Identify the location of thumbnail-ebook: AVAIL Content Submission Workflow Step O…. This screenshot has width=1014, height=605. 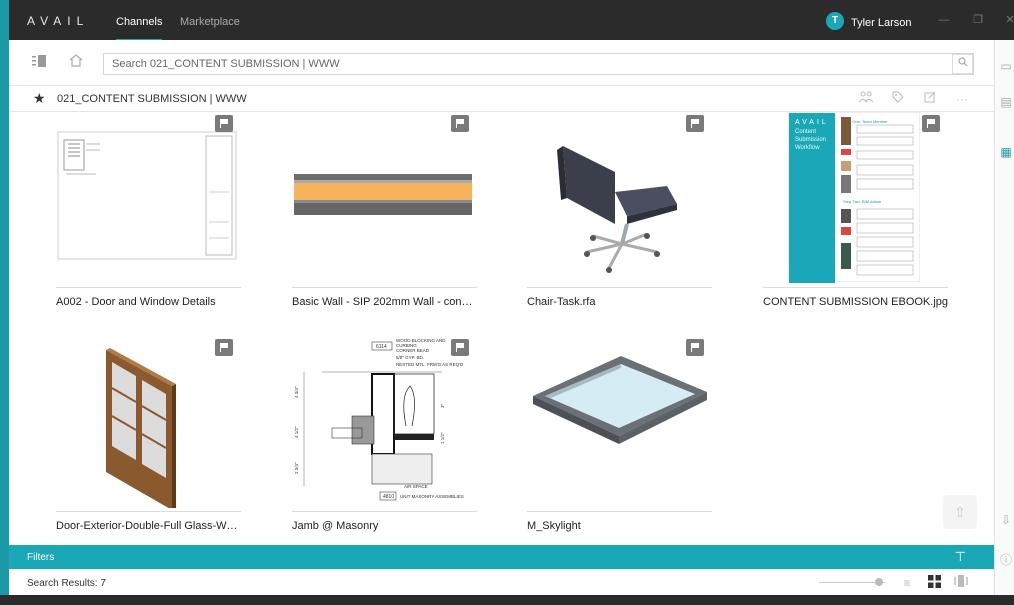
(855, 198).